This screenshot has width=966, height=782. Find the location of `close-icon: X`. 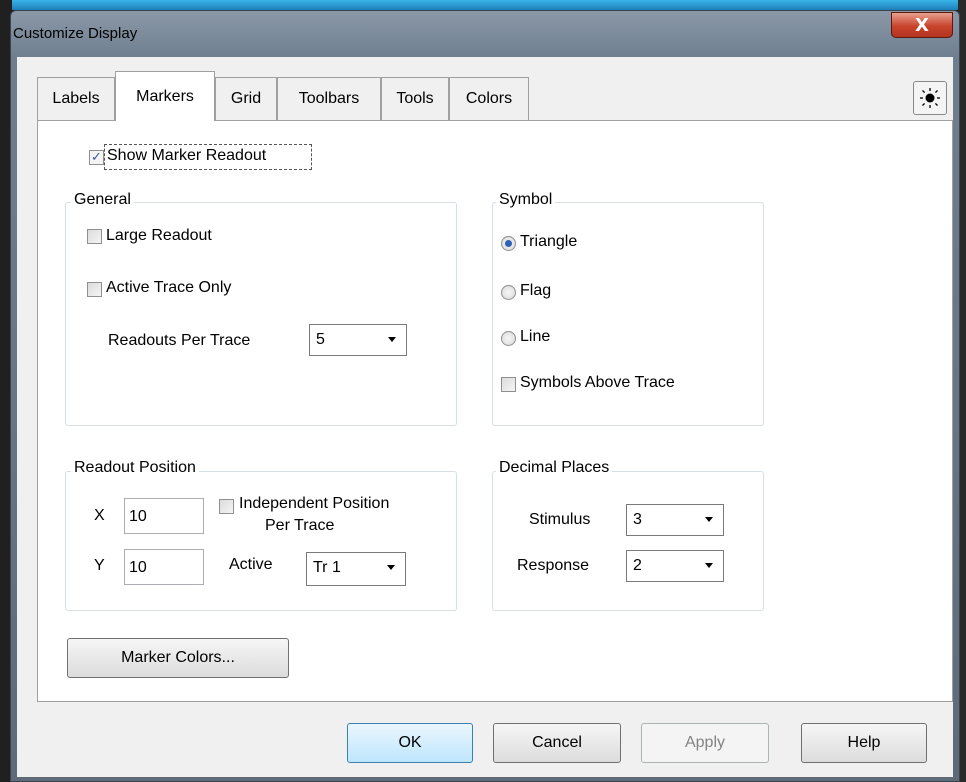

close-icon: X is located at coordinates (922, 25).